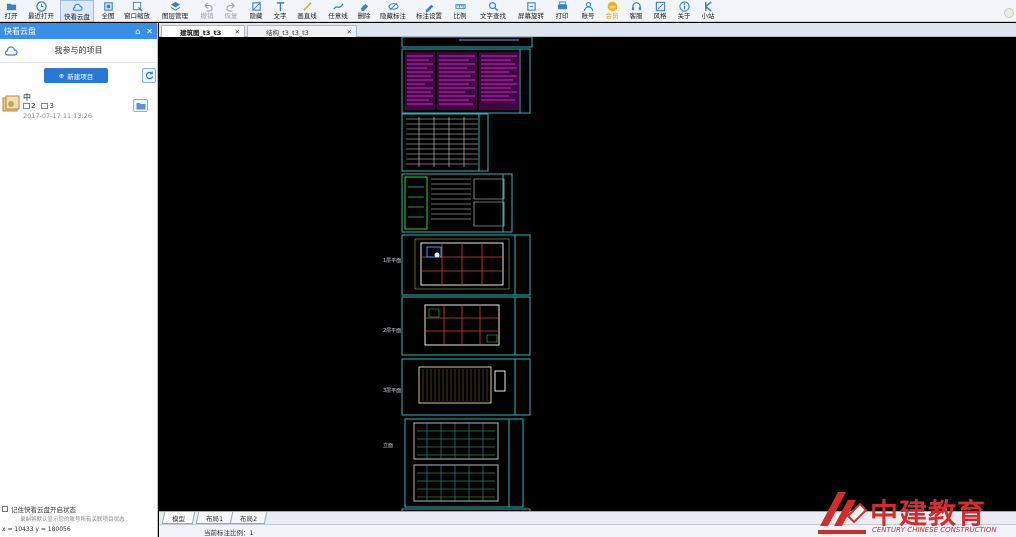 This screenshot has height=537, width=1016. I want to click on tab-structure: 结构_t3_t3_t3 ✕, so click(302, 31).